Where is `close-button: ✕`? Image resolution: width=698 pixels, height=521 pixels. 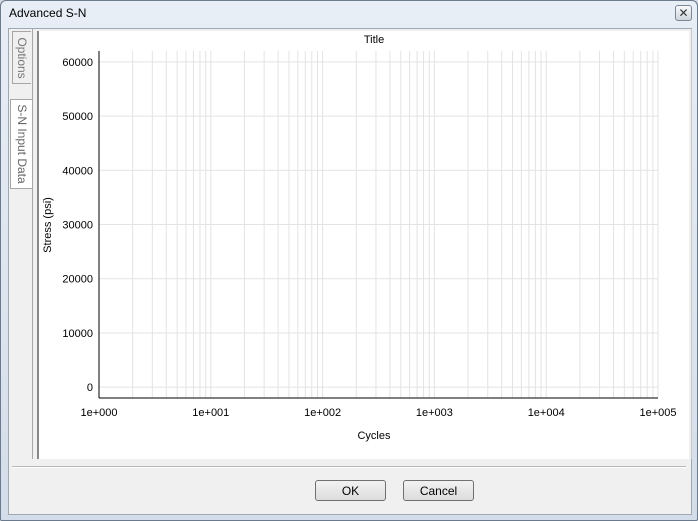 close-button: ✕ is located at coordinates (683, 13).